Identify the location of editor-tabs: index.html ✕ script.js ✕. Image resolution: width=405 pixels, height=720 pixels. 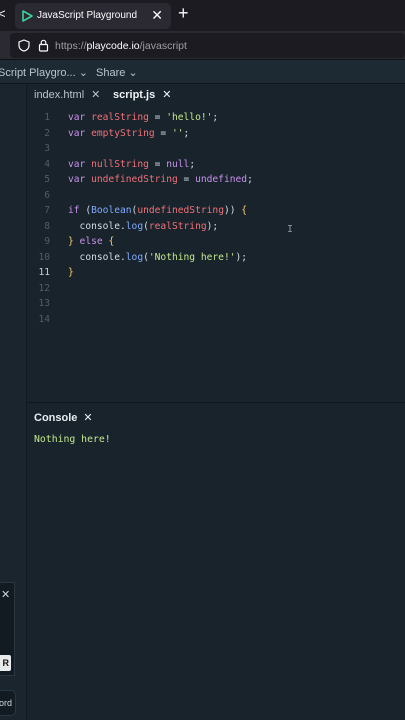
(216, 95).